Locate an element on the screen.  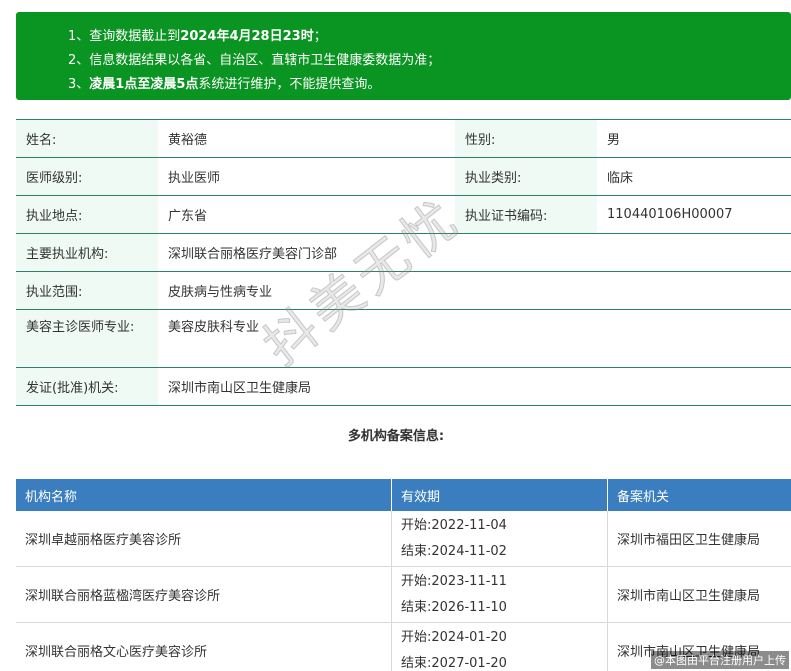
location-label: 执业地点: is located at coordinates (87, 214).